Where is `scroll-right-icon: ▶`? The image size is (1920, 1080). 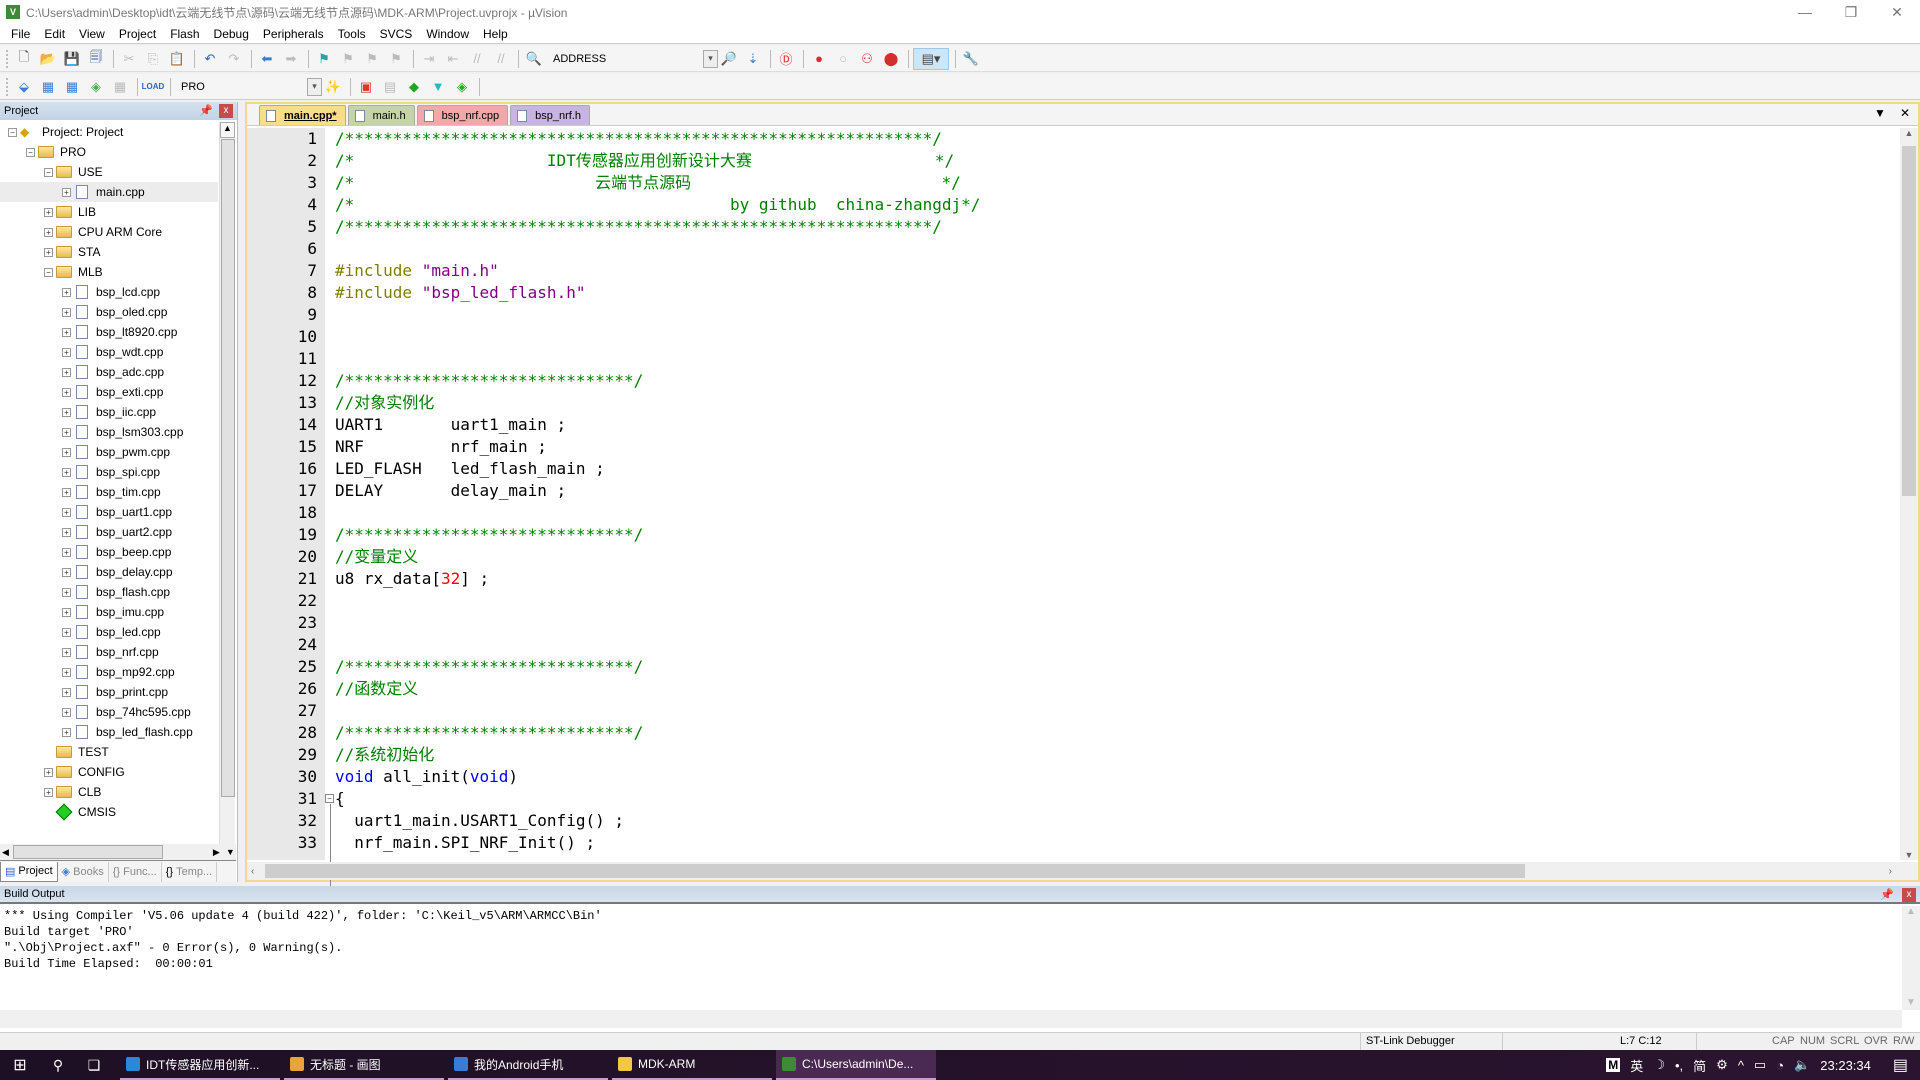 scroll-right-icon: ▶ is located at coordinates (216, 852).